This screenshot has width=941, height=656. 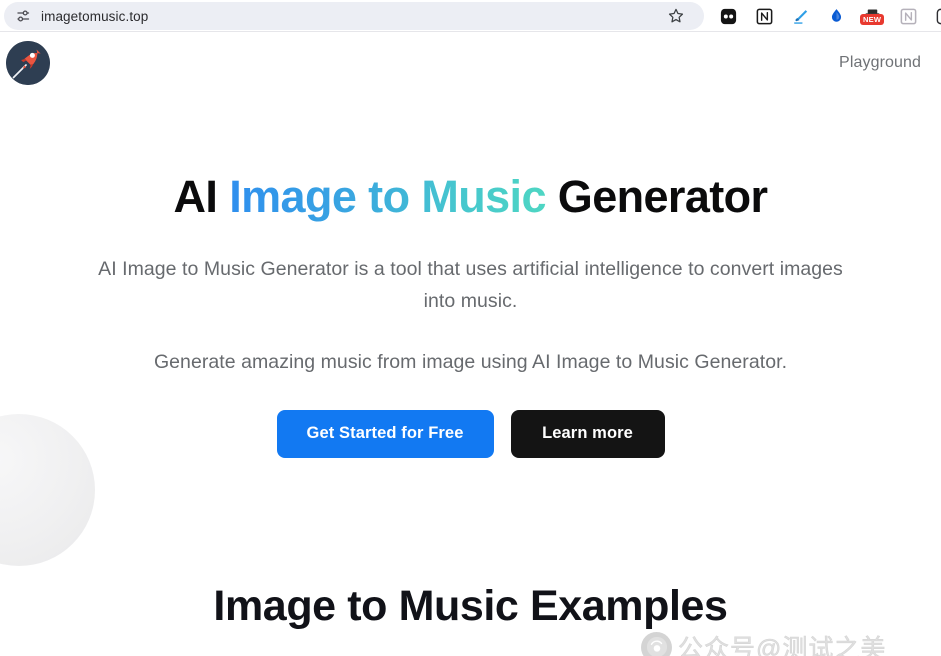 I want to click on rocket-logo, so click(x=28, y=63).